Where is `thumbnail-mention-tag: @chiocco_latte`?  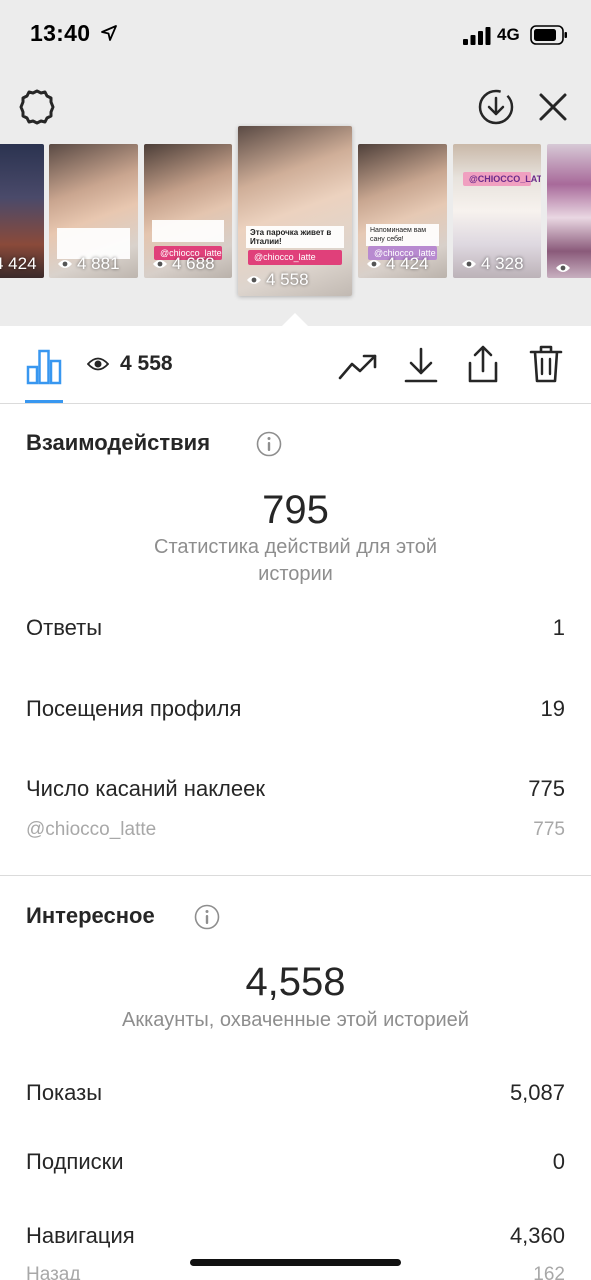 thumbnail-mention-tag: @chiocco_latte is located at coordinates (295, 257).